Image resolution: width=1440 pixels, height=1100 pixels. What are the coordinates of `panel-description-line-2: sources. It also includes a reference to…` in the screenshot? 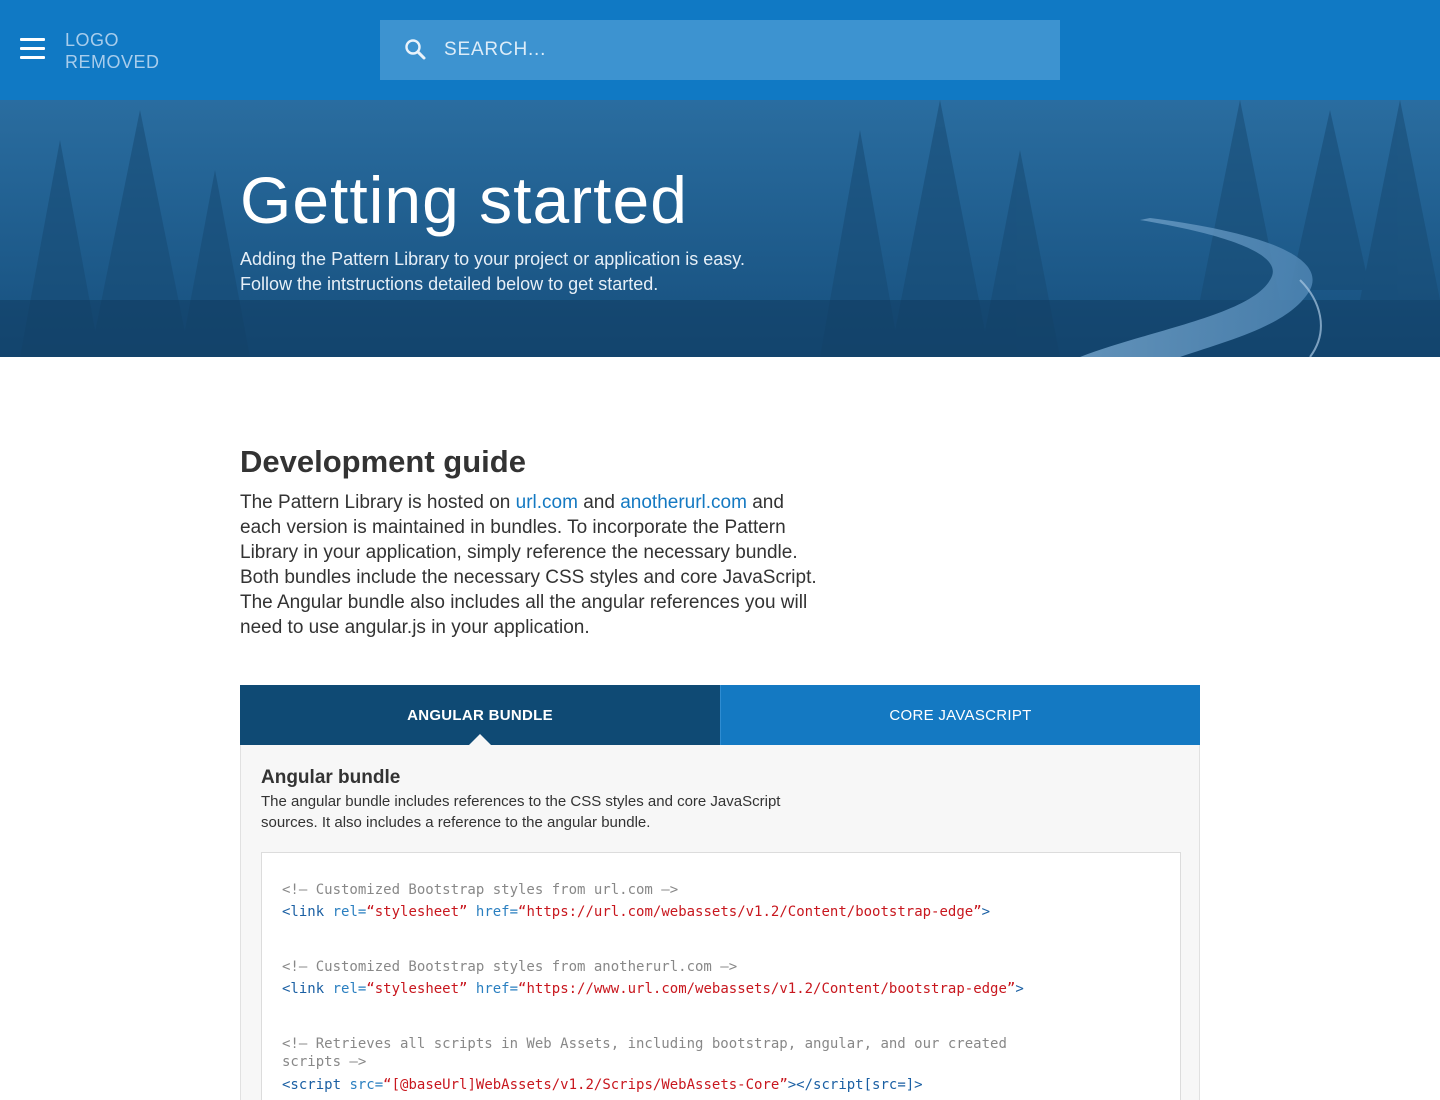 It's located at (456, 822).